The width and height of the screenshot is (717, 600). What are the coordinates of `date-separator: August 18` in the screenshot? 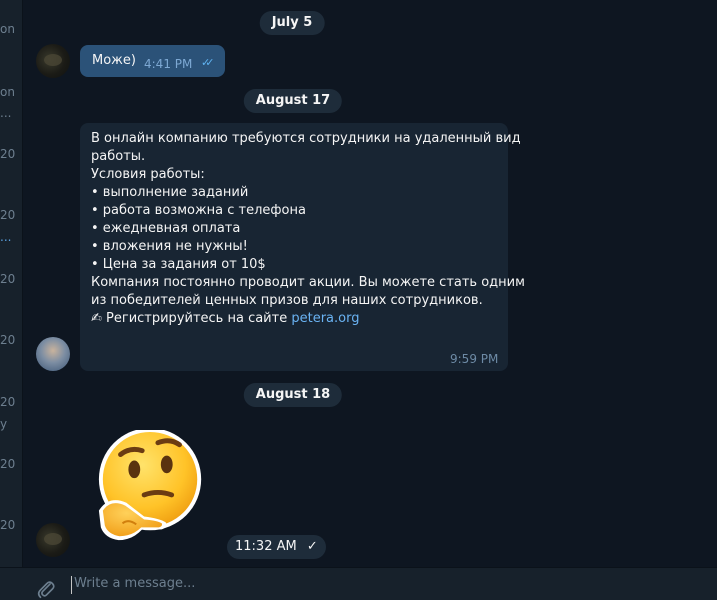 It's located at (293, 395).